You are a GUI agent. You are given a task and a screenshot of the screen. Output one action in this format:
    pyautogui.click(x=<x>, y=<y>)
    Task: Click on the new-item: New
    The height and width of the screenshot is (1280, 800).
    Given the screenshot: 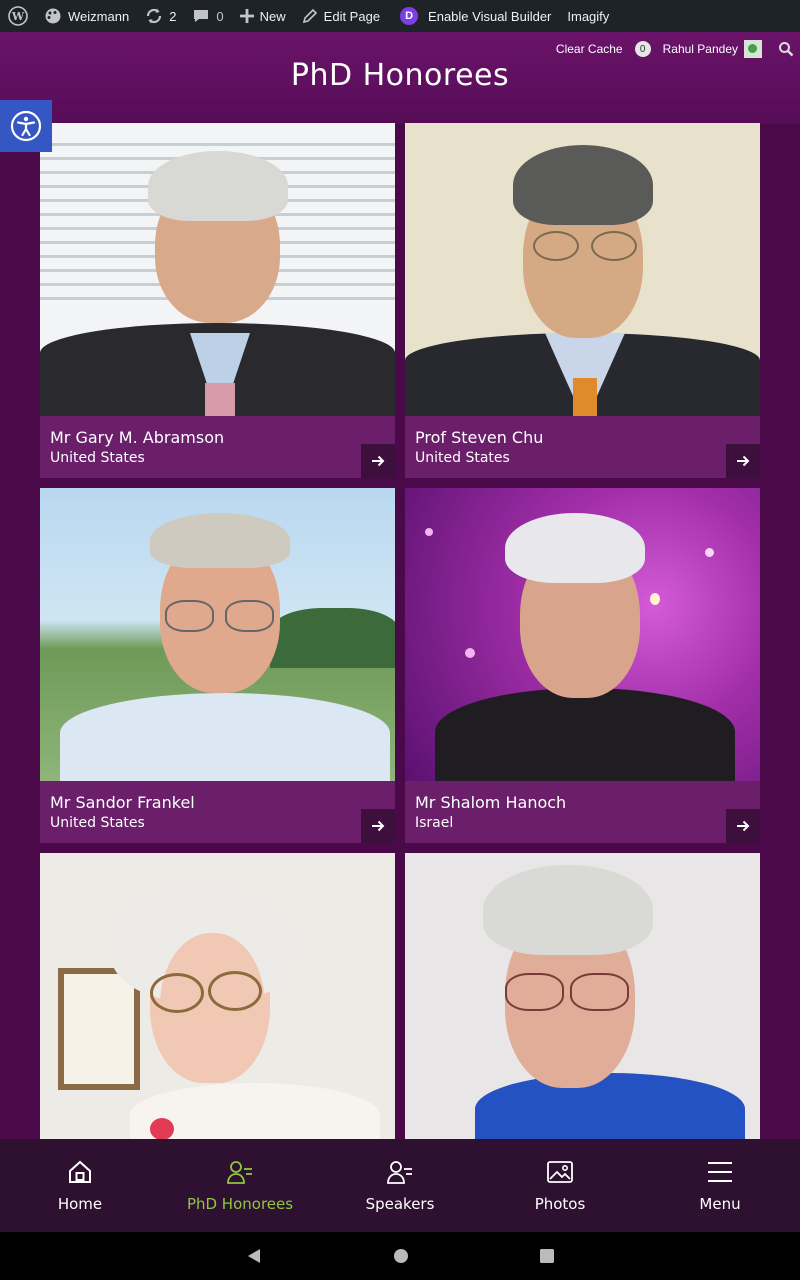 What is the action you would take?
    pyautogui.click(x=263, y=16)
    